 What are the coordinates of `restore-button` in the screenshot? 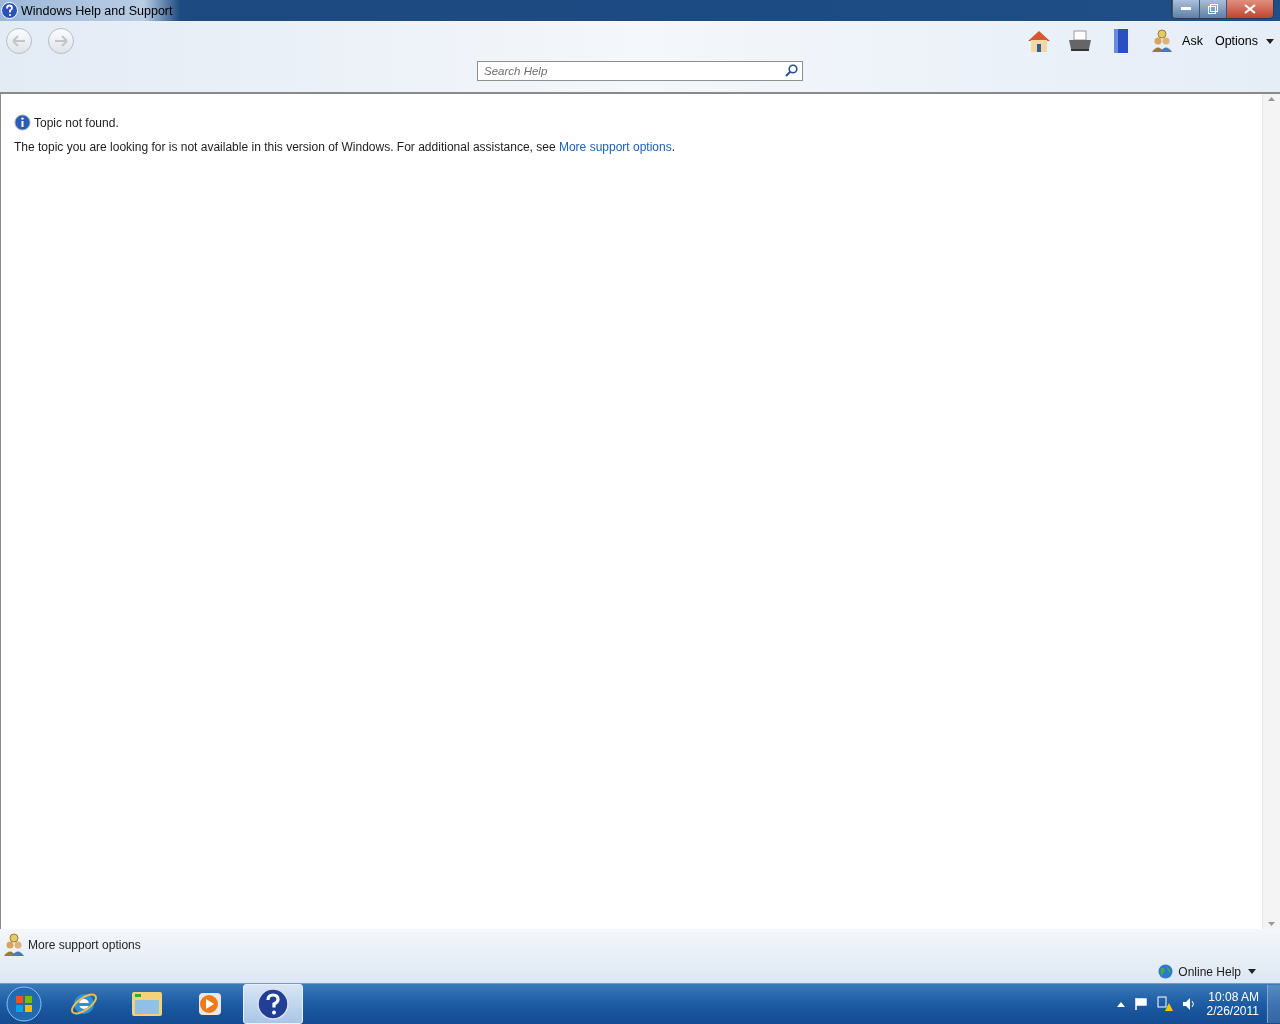 It's located at (1212, 9).